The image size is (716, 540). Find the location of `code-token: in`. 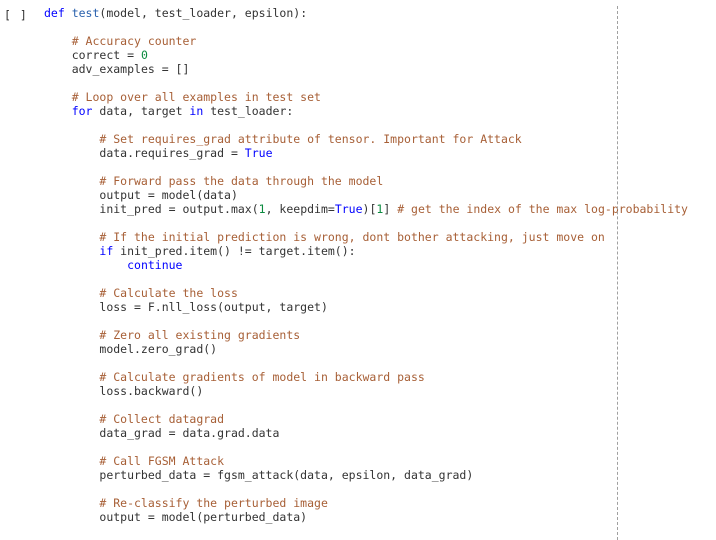

code-token: in is located at coordinates (196, 111).